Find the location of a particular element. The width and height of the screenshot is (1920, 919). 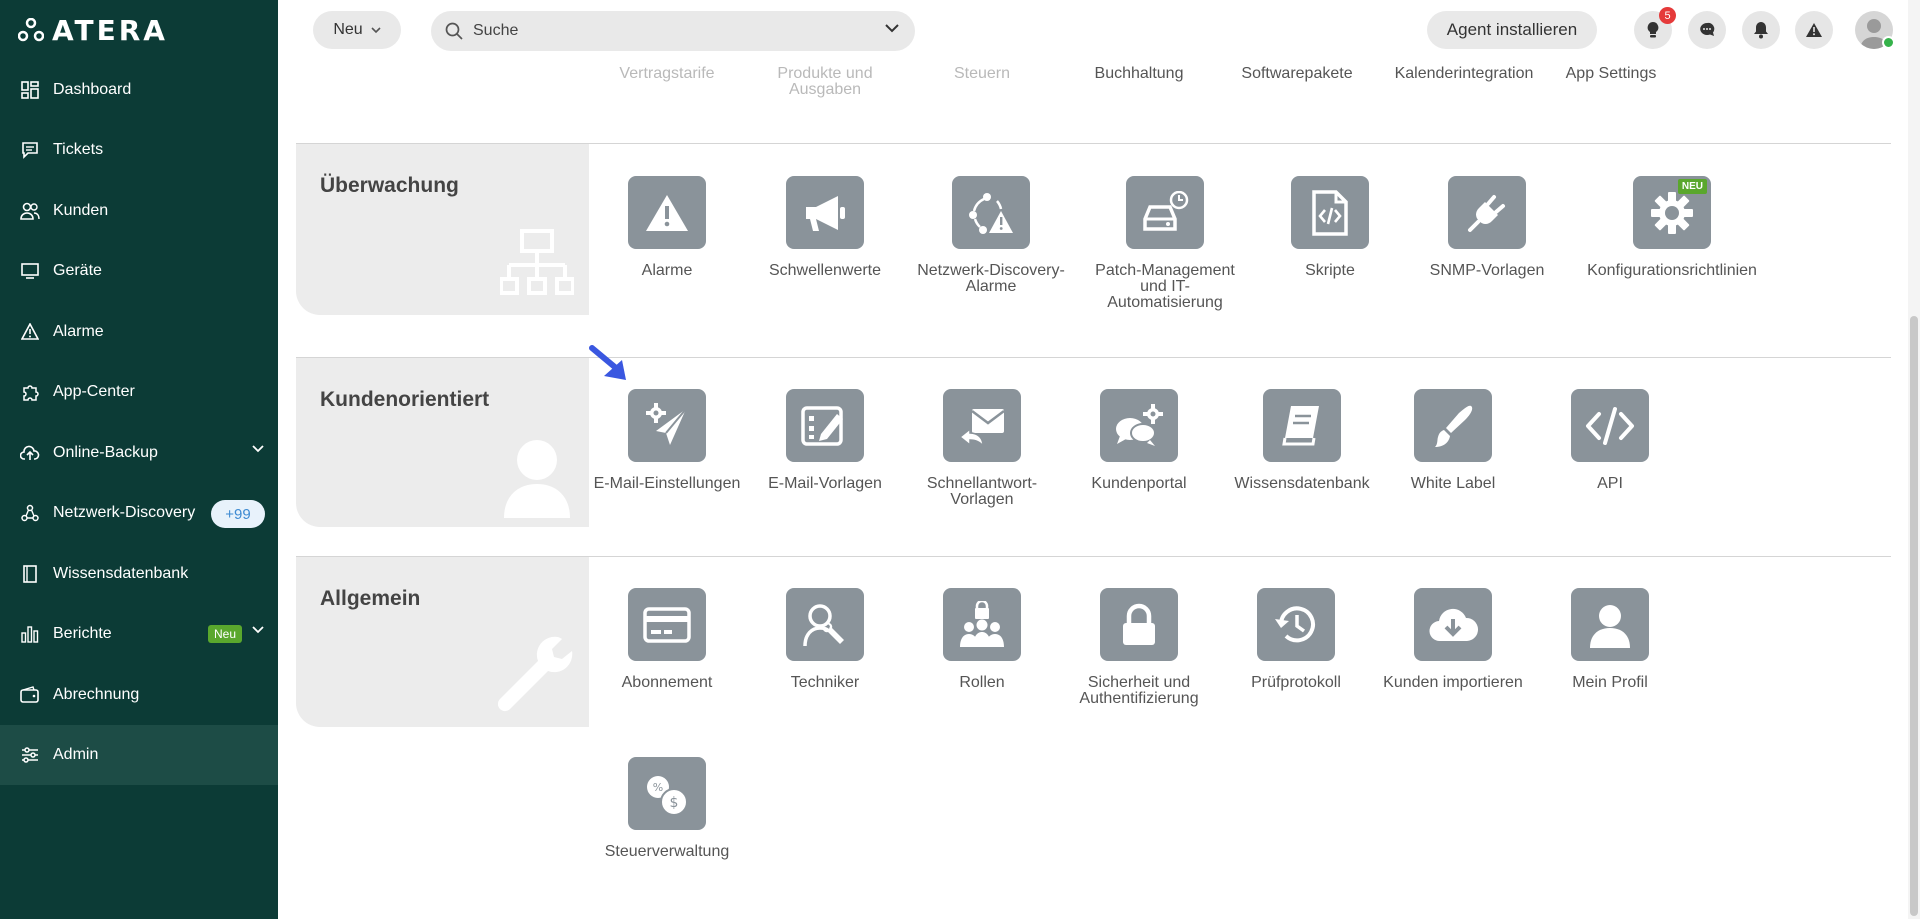

bell-icon is located at coordinates (1761, 30).